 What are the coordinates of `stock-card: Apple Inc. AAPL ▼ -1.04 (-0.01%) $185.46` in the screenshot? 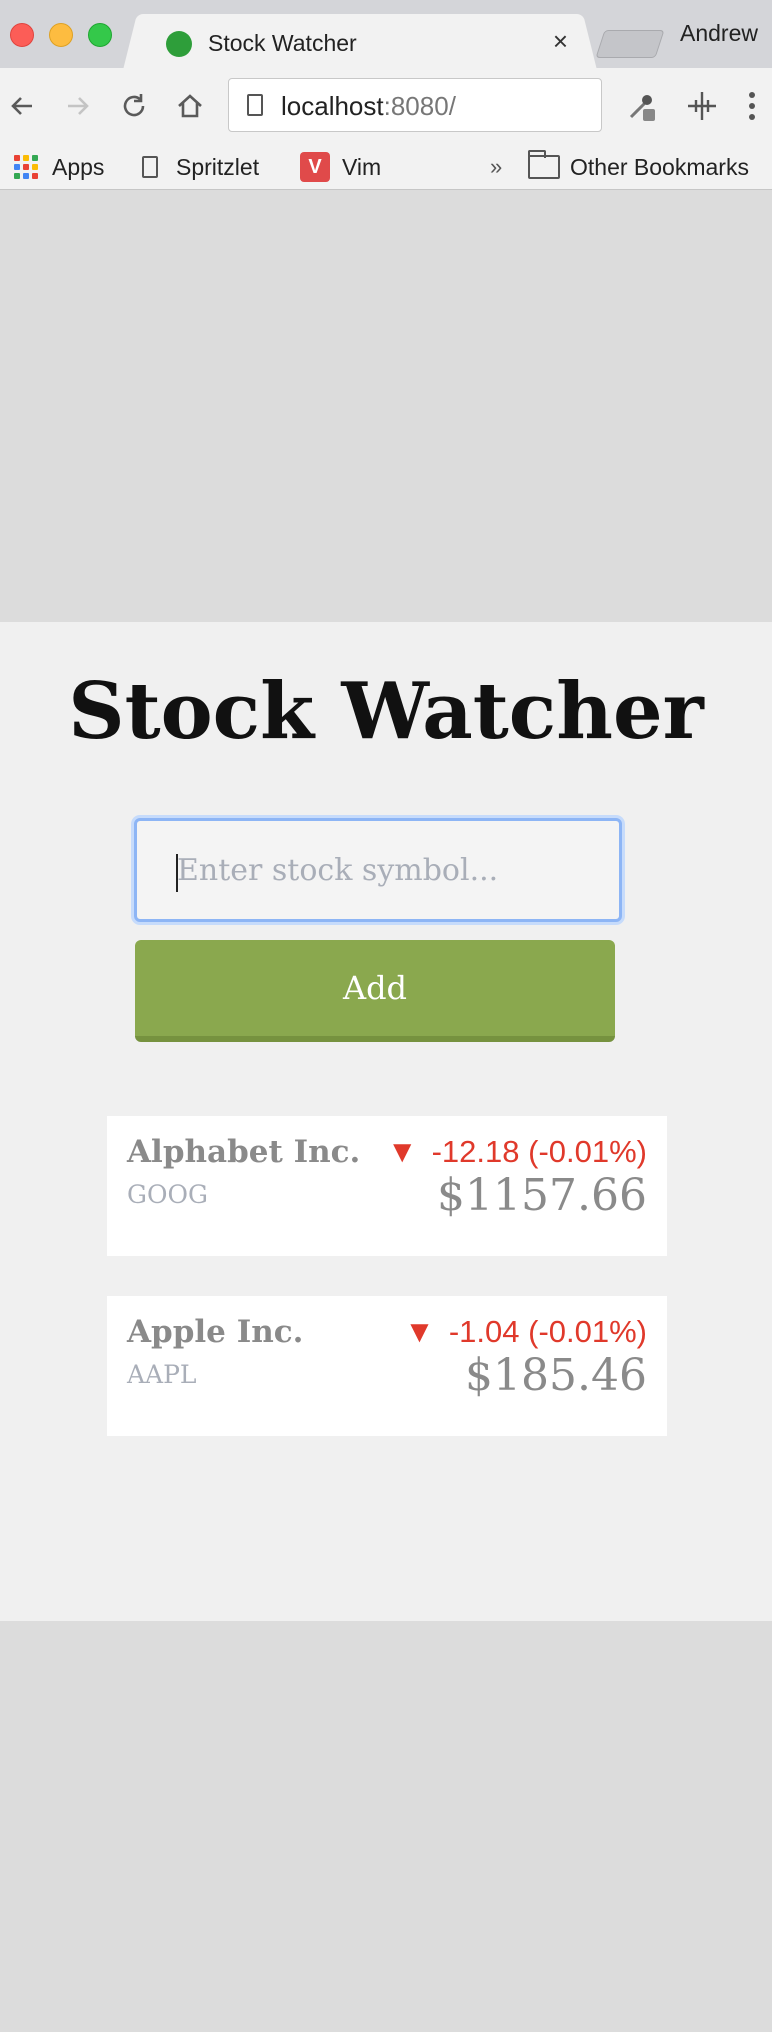 It's located at (387, 1366).